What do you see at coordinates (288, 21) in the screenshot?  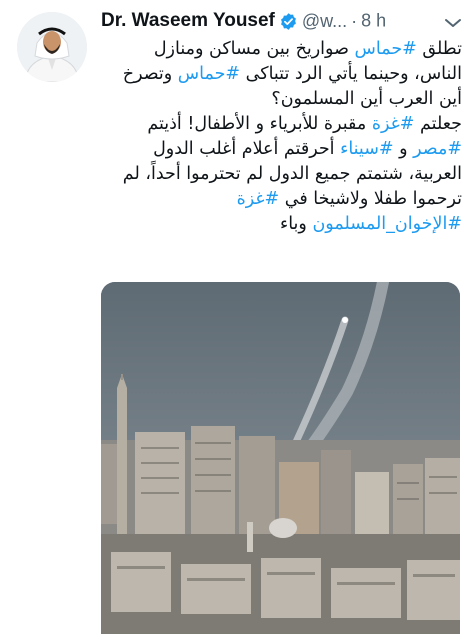 I see `verified-badge-icon` at bounding box center [288, 21].